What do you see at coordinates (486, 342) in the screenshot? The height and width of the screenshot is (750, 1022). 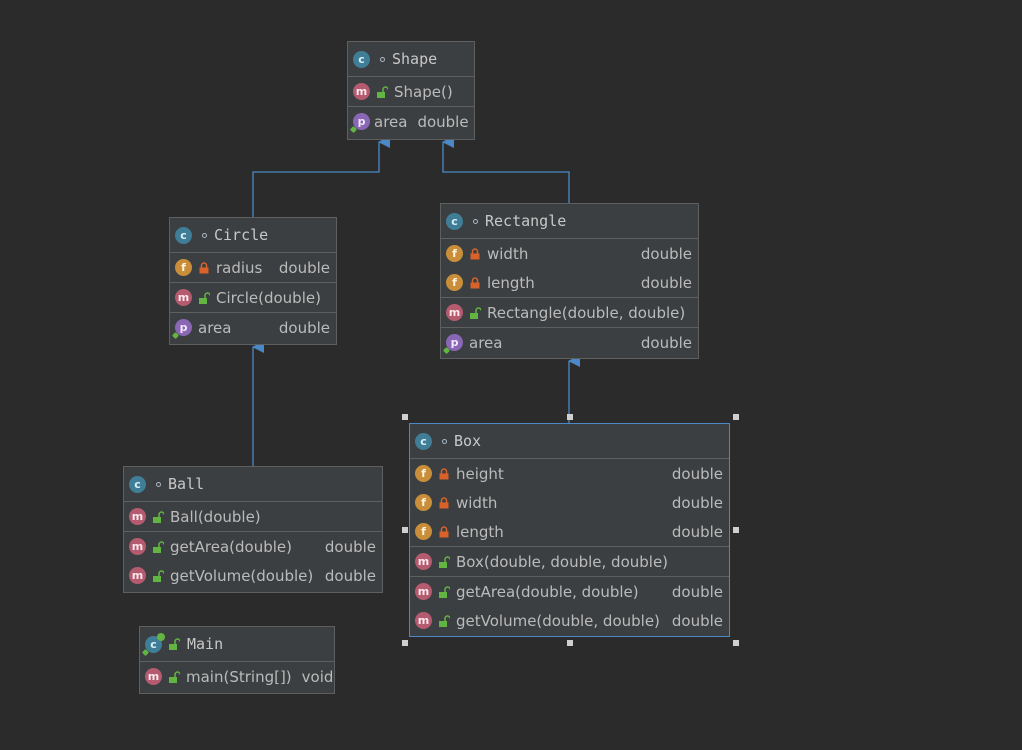 I see `member-name: area` at bounding box center [486, 342].